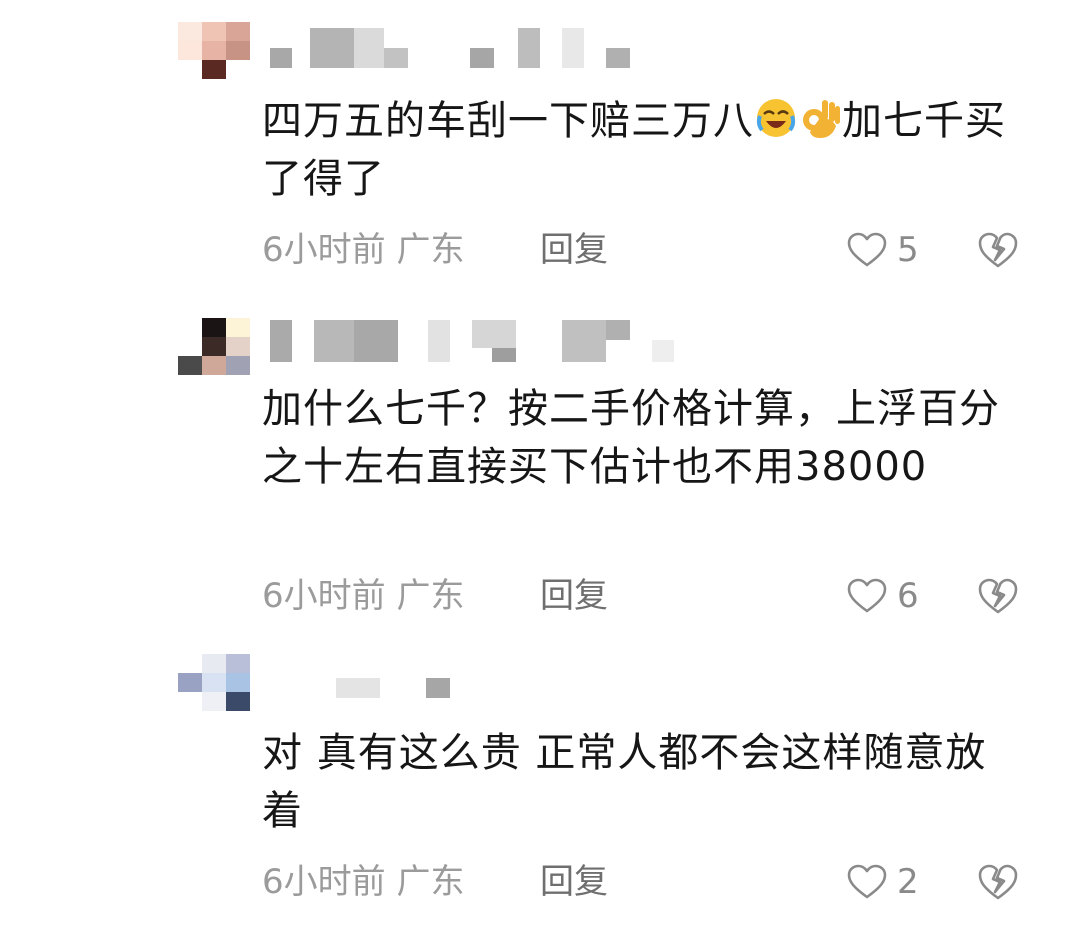 Image resolution: width=1079 pixels, height=931 pixels. I want to click on like-button: 5, so click(883, 250).